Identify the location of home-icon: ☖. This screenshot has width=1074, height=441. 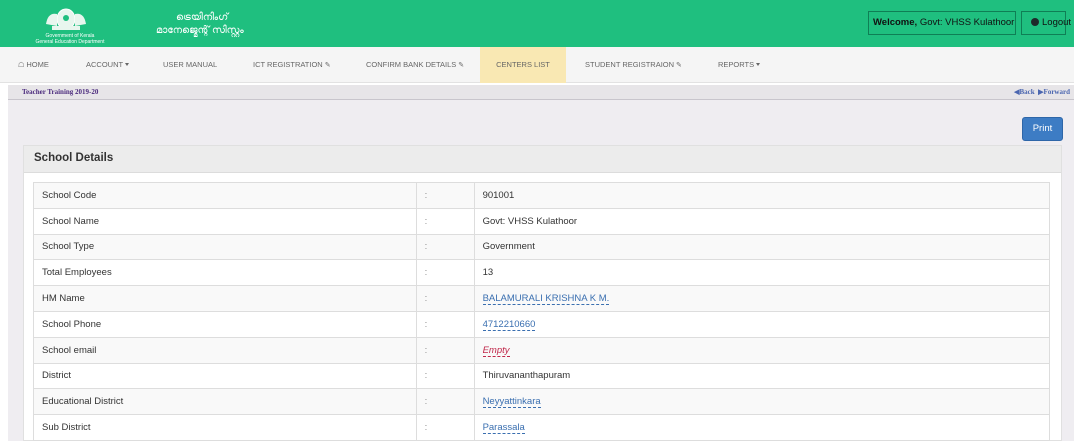
(21, 65).